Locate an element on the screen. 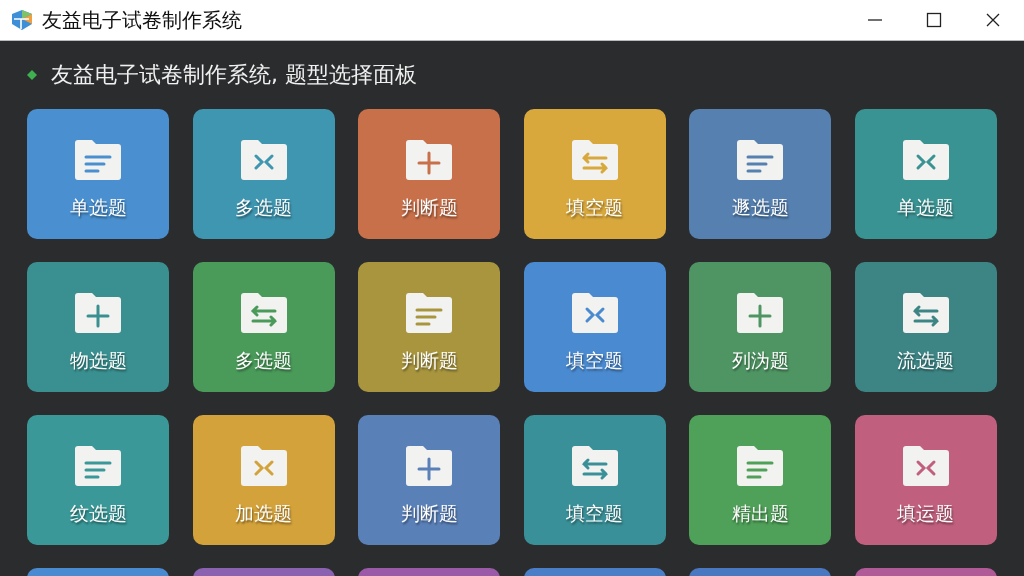 The width and height of the screenshot is (1024, 576). question-type-tile: 精出题 is located at coordinates (760, 480).